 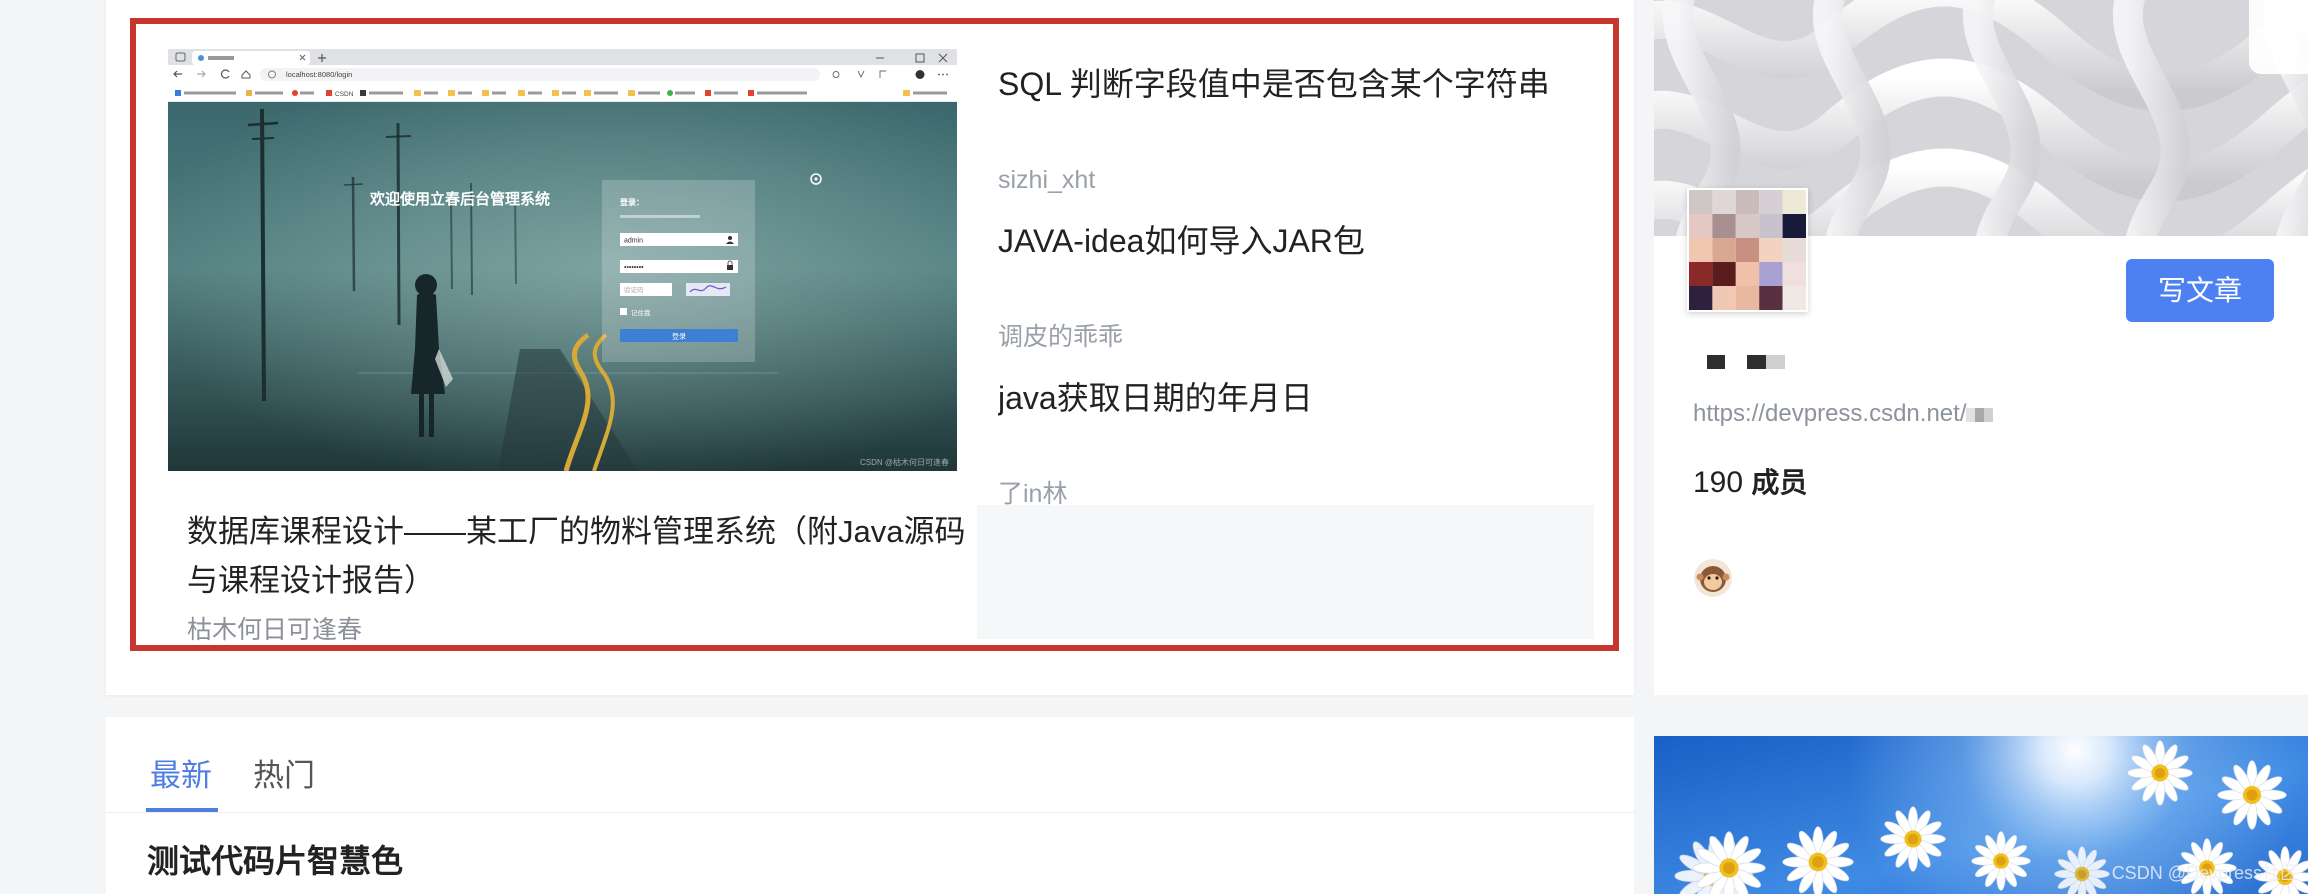 I want to click on related-article-author: sizhi_xht, so click(x=1046, y=180).